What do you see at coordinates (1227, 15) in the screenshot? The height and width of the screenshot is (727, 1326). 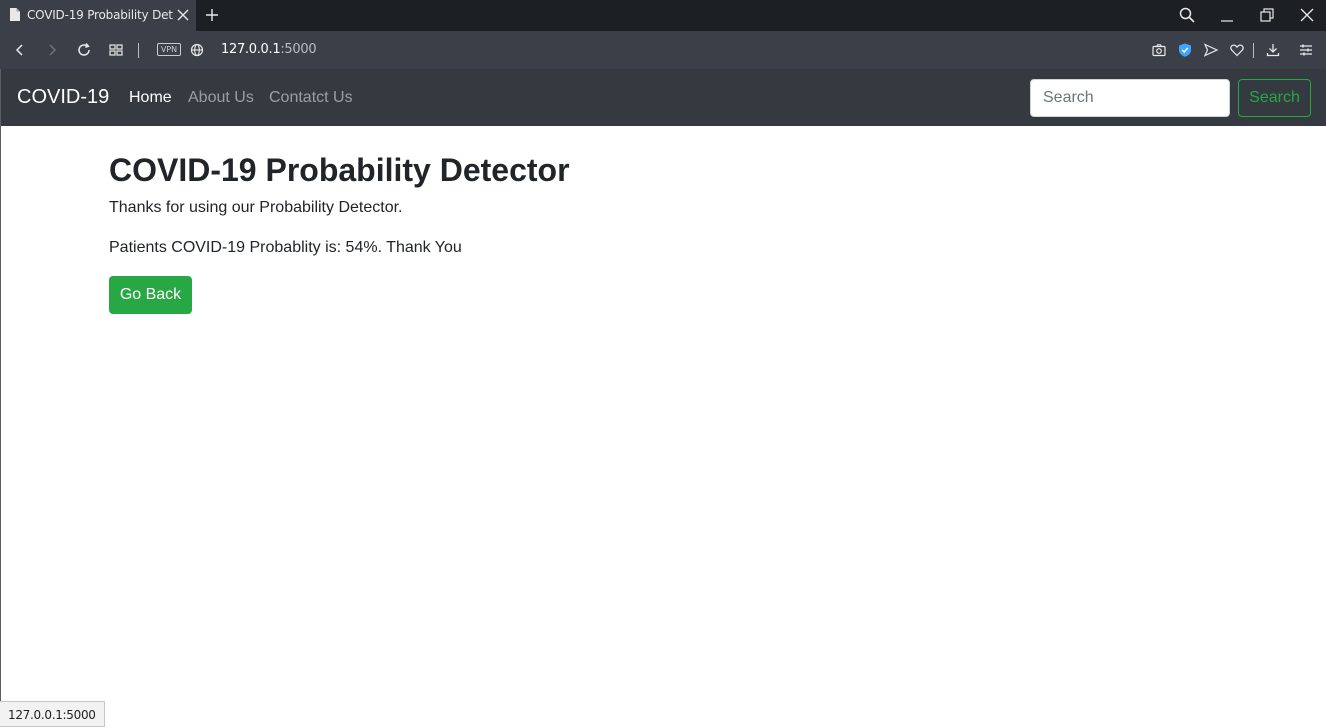 I see `minimize-icon` at bounding box center [1227, 15].